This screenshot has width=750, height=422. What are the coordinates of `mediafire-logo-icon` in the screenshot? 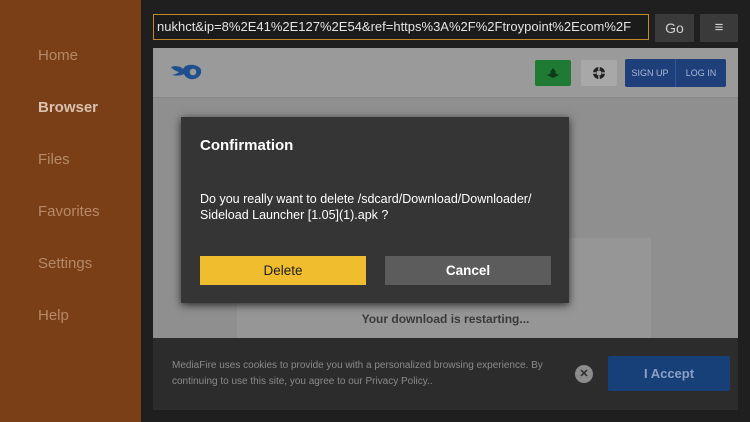 It's located at (186, 72).